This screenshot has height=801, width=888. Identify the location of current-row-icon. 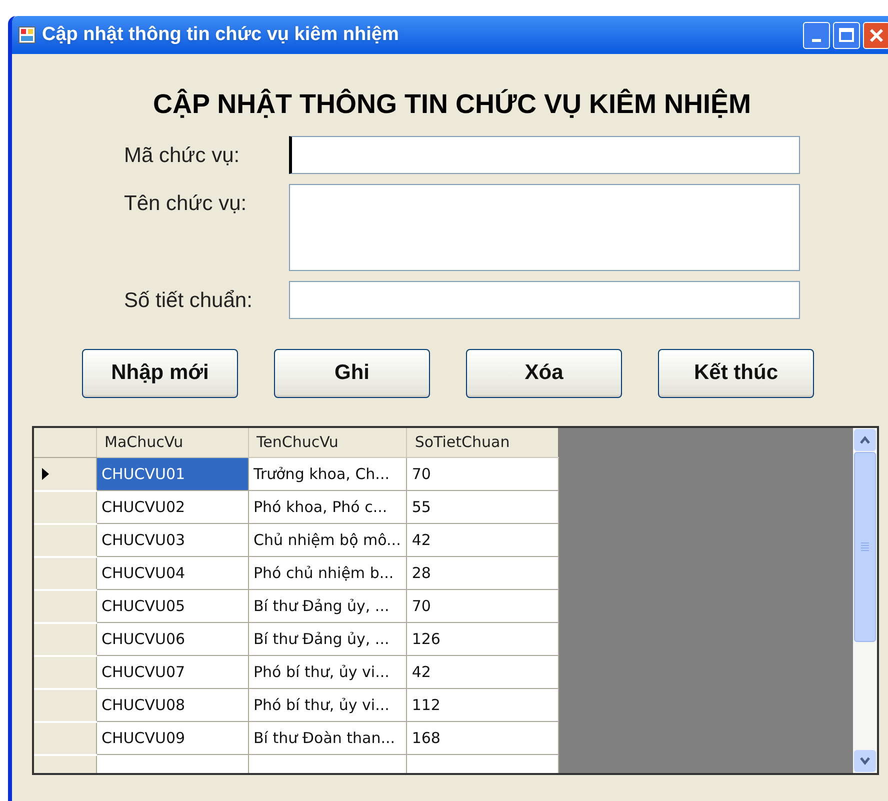
(46, 474).